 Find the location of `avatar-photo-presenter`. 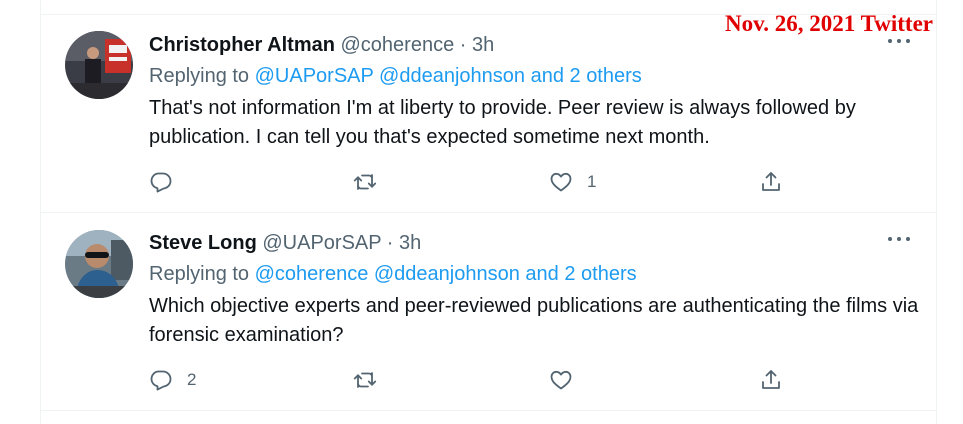

avatar-photo-presenter is located at coordinates (99, 65).